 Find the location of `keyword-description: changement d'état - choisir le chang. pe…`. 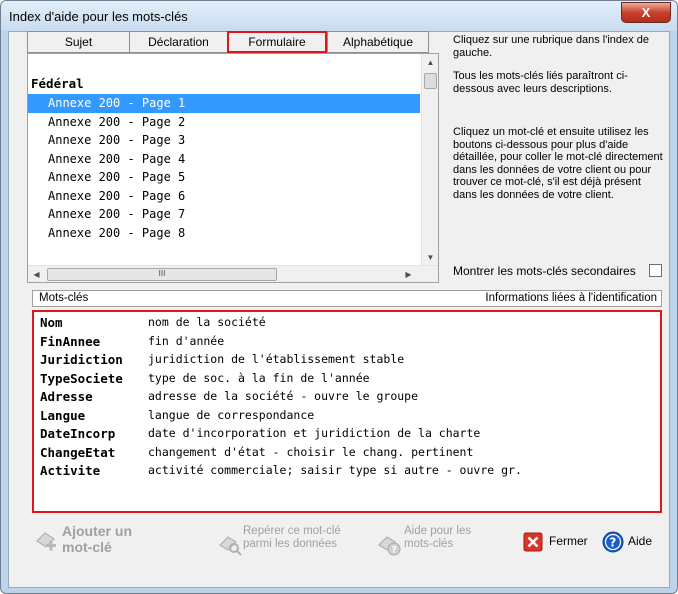

keyword-description: changement d'état - choisir le chang. pe… is located at coordinates (311, 451).